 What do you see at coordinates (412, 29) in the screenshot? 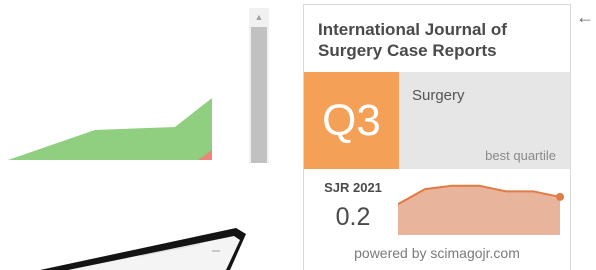
I see `journal-title-line-1: International Journal of` at bounding box center [412, 29].